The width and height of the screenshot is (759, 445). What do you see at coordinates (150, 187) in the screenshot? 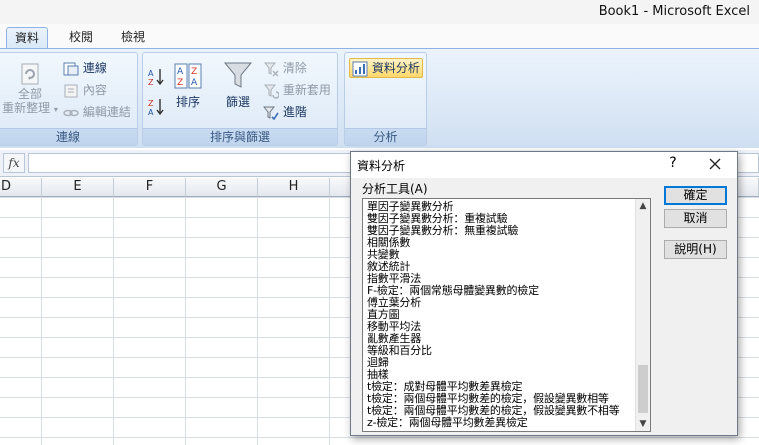
I see `column-header-f: F` at bounding box center [150, 187].